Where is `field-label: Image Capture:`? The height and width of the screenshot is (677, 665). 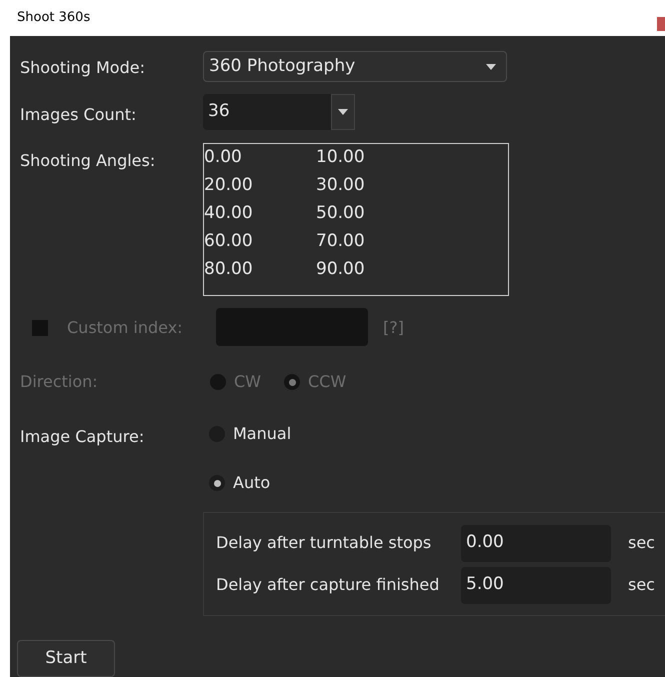
field-label: Image Capture: is located at coordinates (82, 437).